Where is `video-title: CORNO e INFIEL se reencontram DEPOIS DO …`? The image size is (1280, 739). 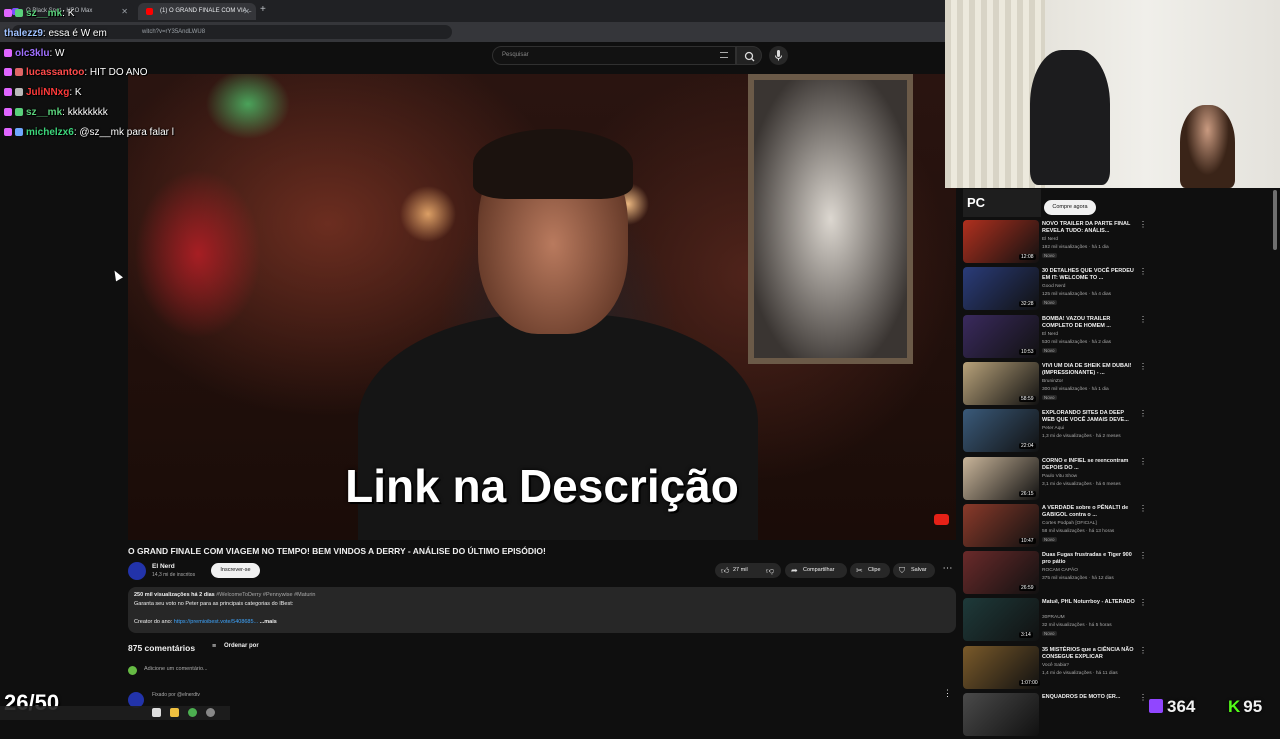 video-title: CORNO e INFIEL se reencontram DEPOIS DO … is located at coordinates (1089, 465).